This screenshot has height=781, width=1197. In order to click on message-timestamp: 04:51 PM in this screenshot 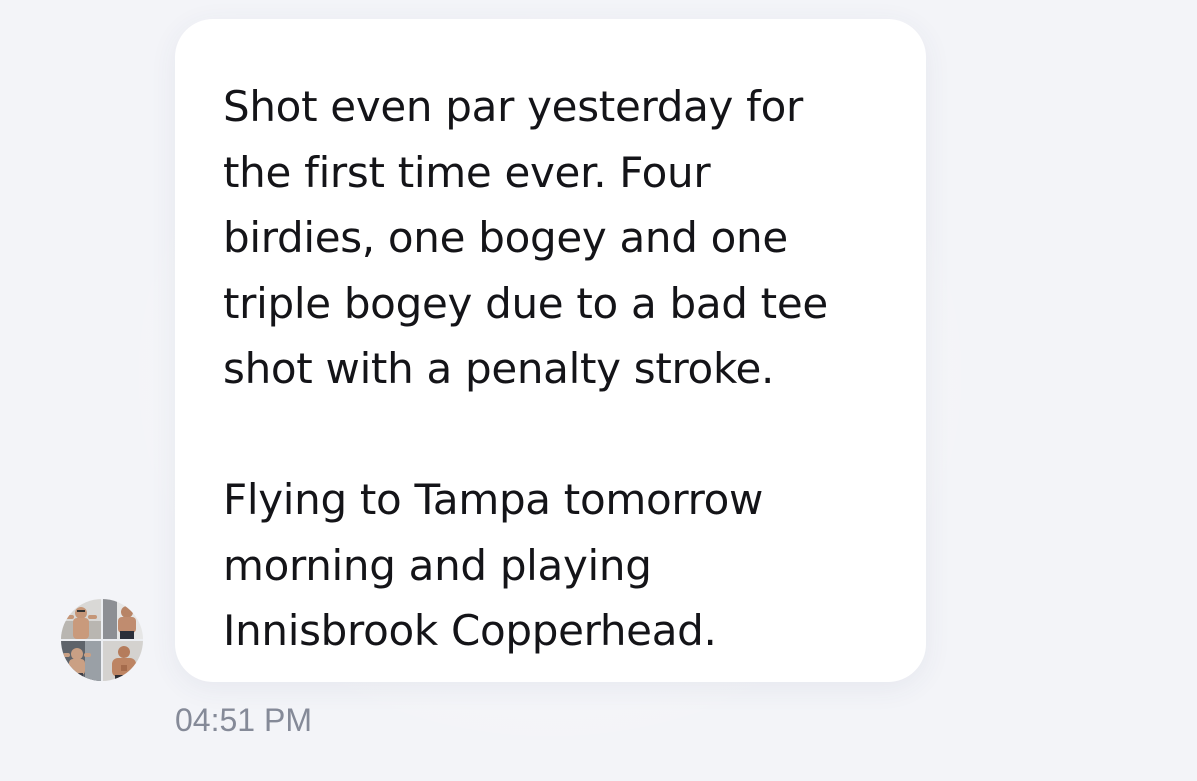, I will do `click(243, 720)`.